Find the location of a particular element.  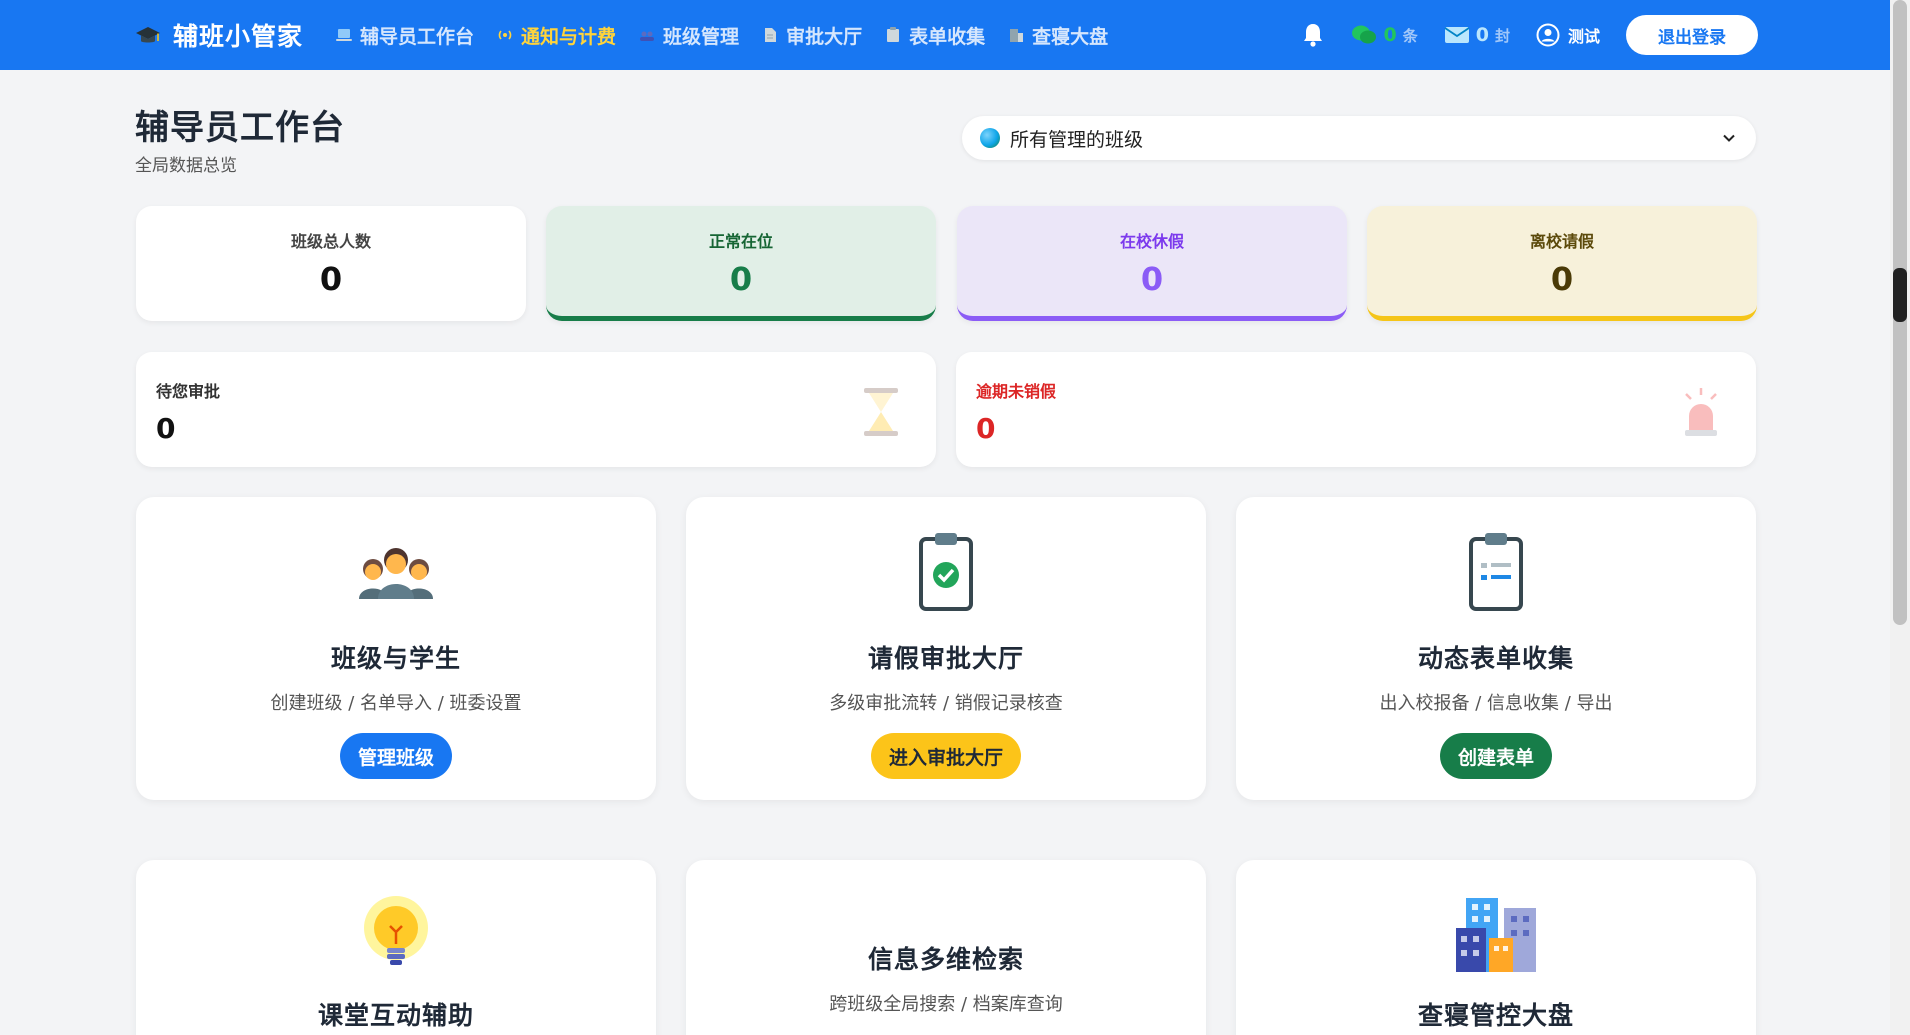

building-icon is located at coordinates (1017, 35).